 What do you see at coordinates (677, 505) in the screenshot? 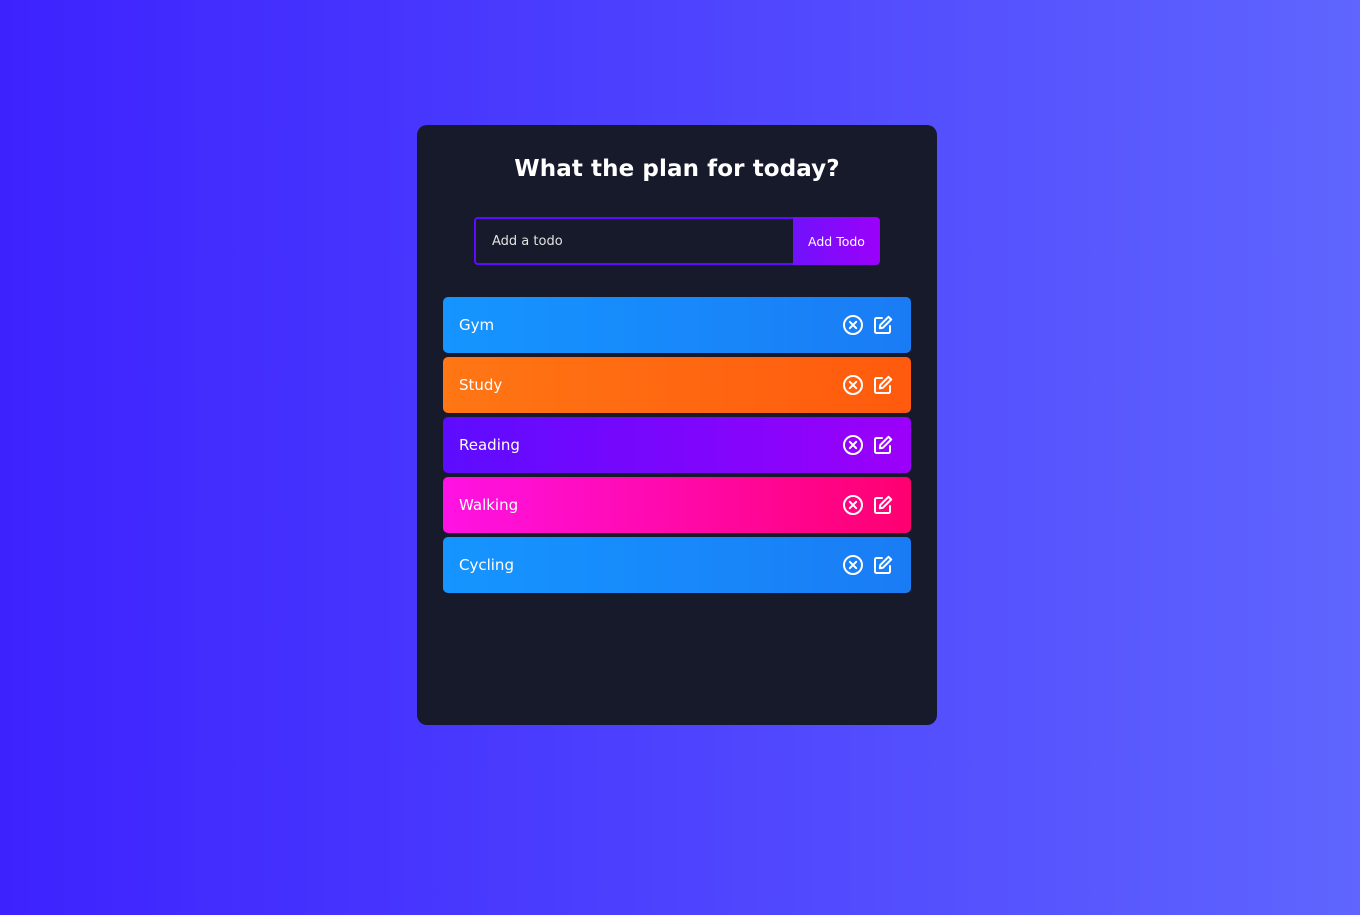
I see `todo-item-walking: Walking` at bounding box center [677, 505].